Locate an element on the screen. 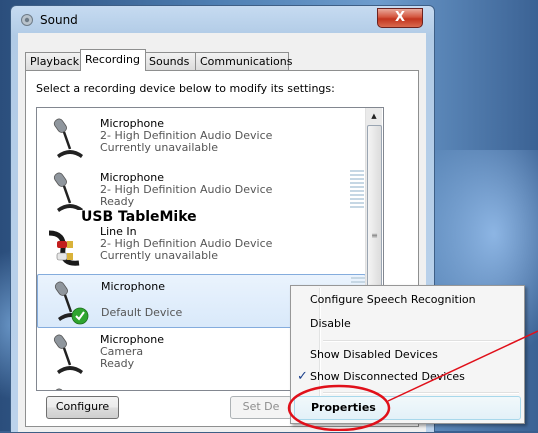  microphone-default-icon is located at coordinates (71, 303).